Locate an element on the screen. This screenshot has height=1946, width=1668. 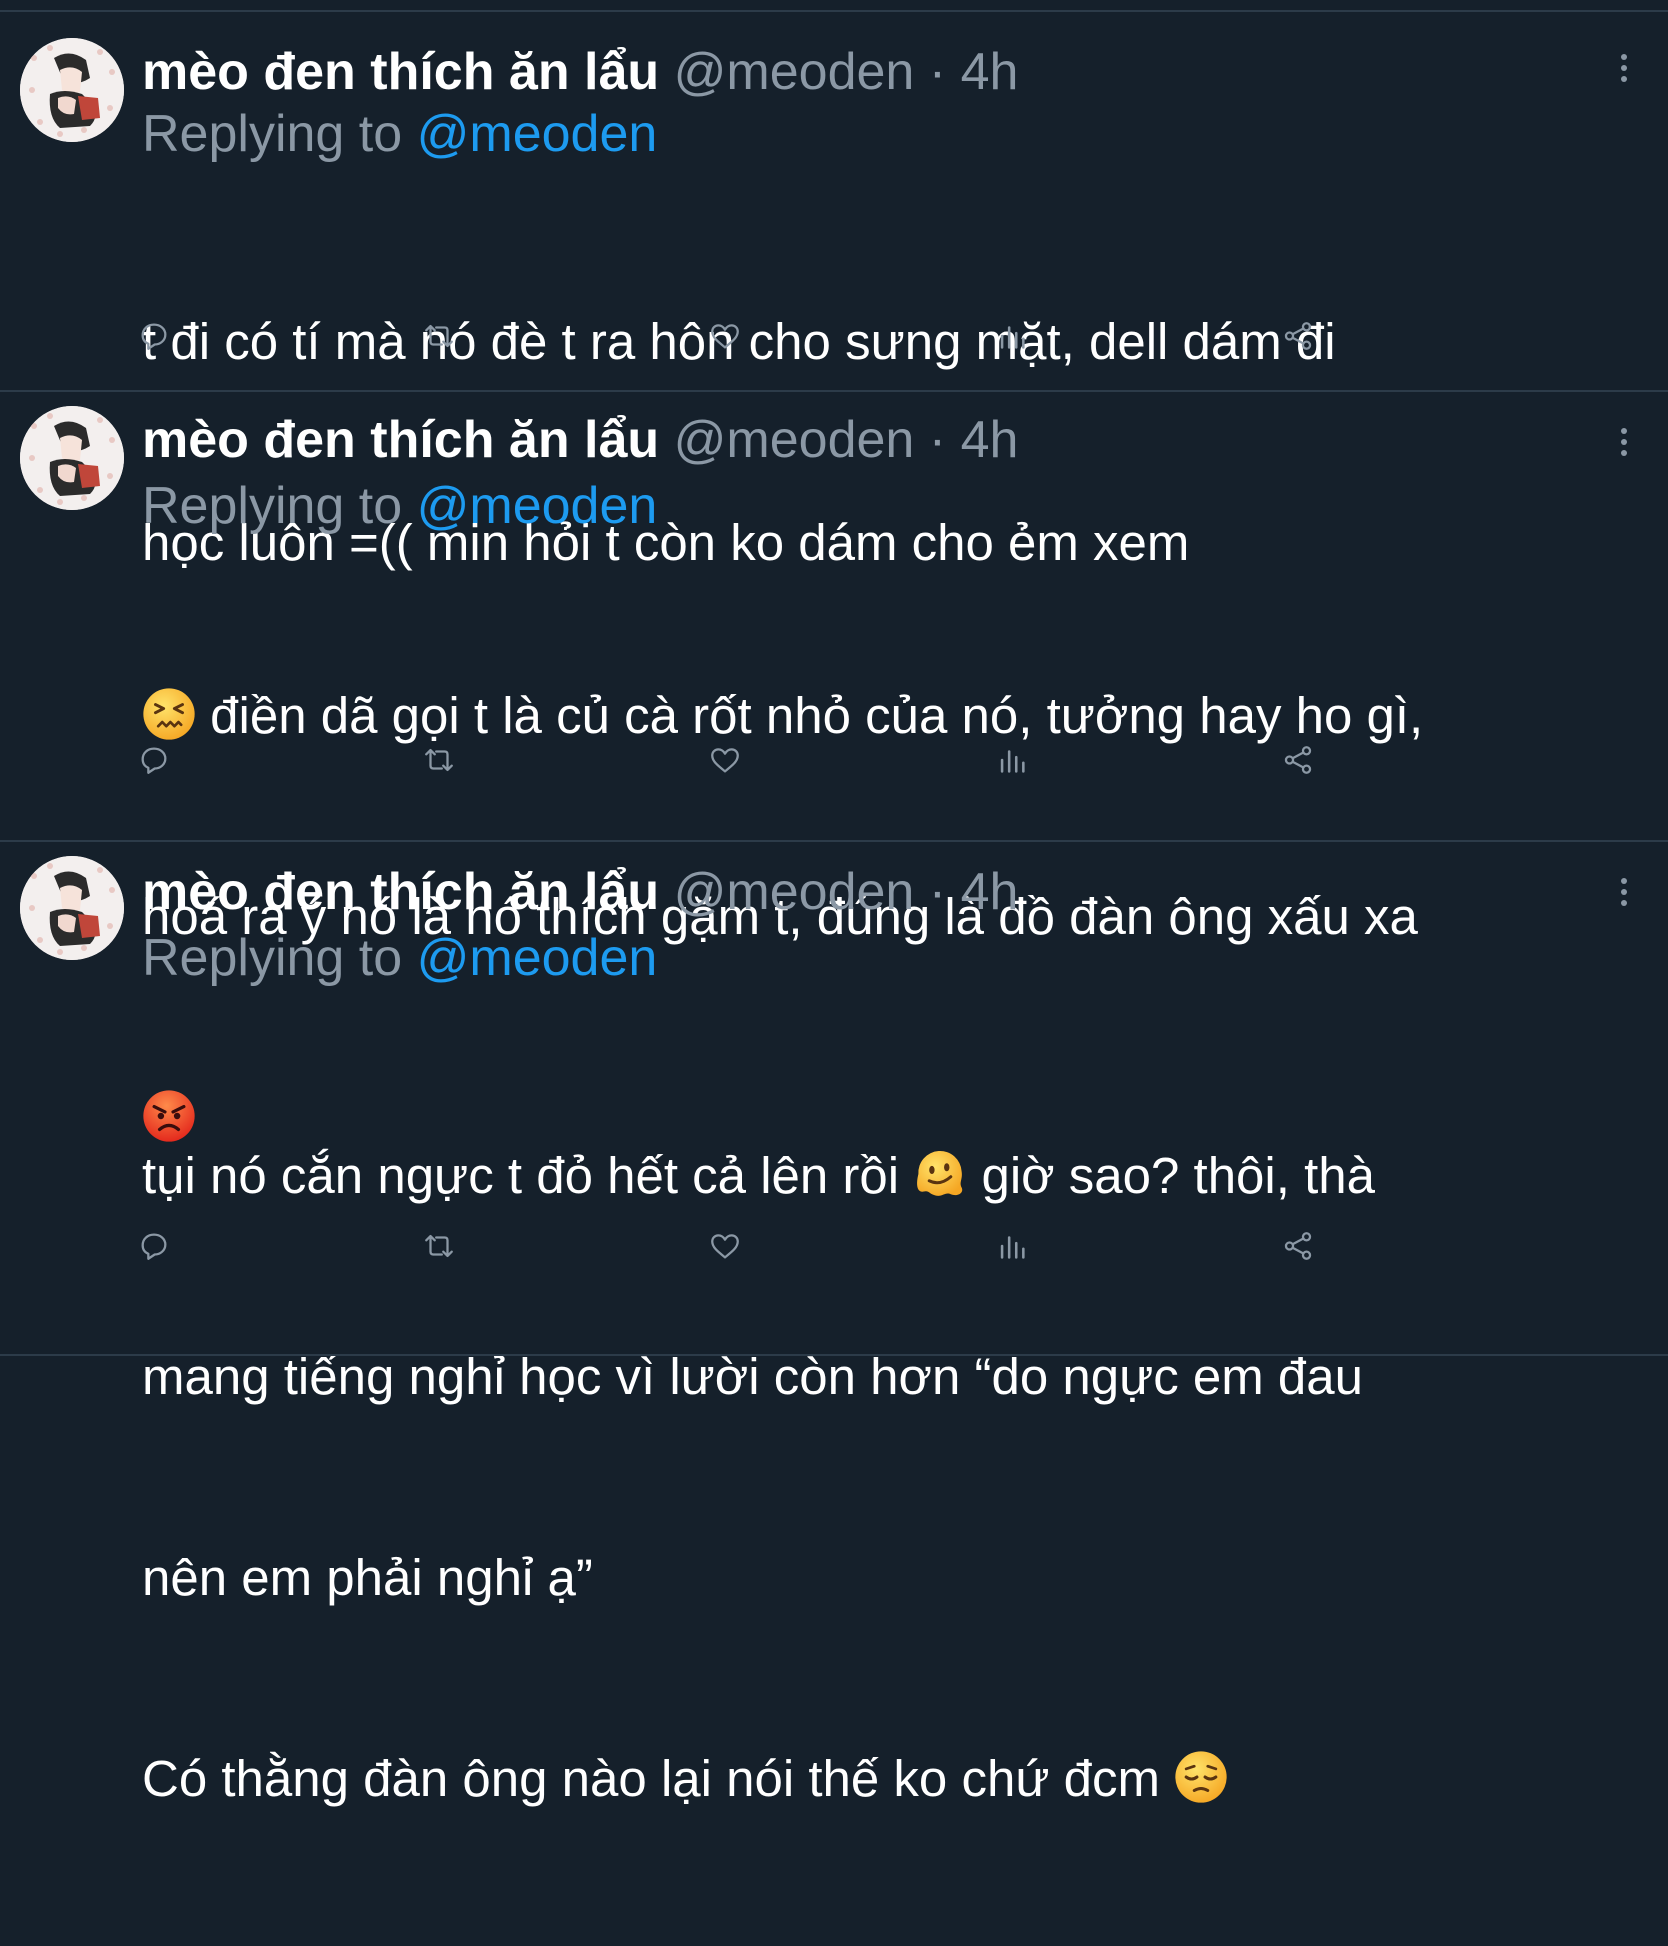
melting-face-emoji is located at coordinates (940, 1174).